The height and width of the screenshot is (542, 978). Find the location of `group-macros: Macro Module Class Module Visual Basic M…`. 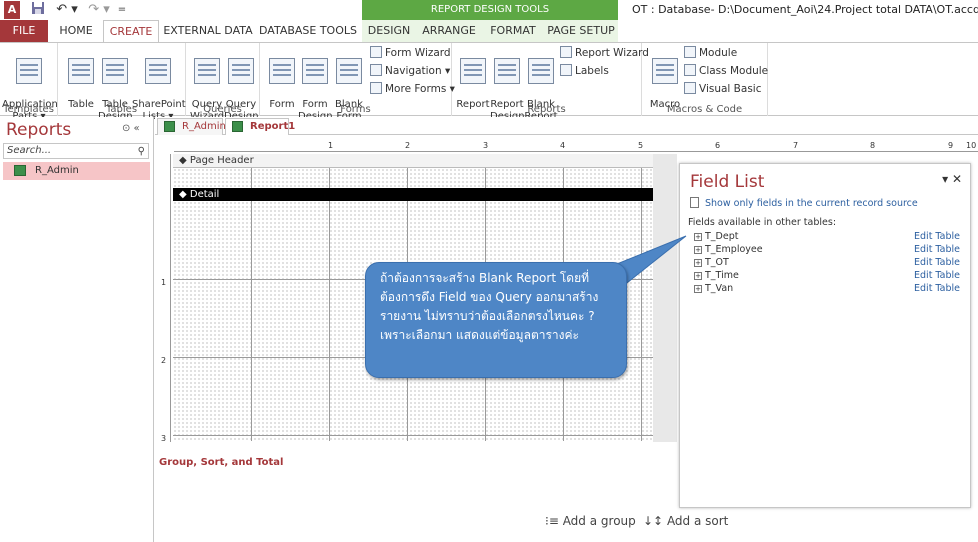

group-macros: Macro Module Class Module Visual Basic M… is located at coordinates (705, 79).